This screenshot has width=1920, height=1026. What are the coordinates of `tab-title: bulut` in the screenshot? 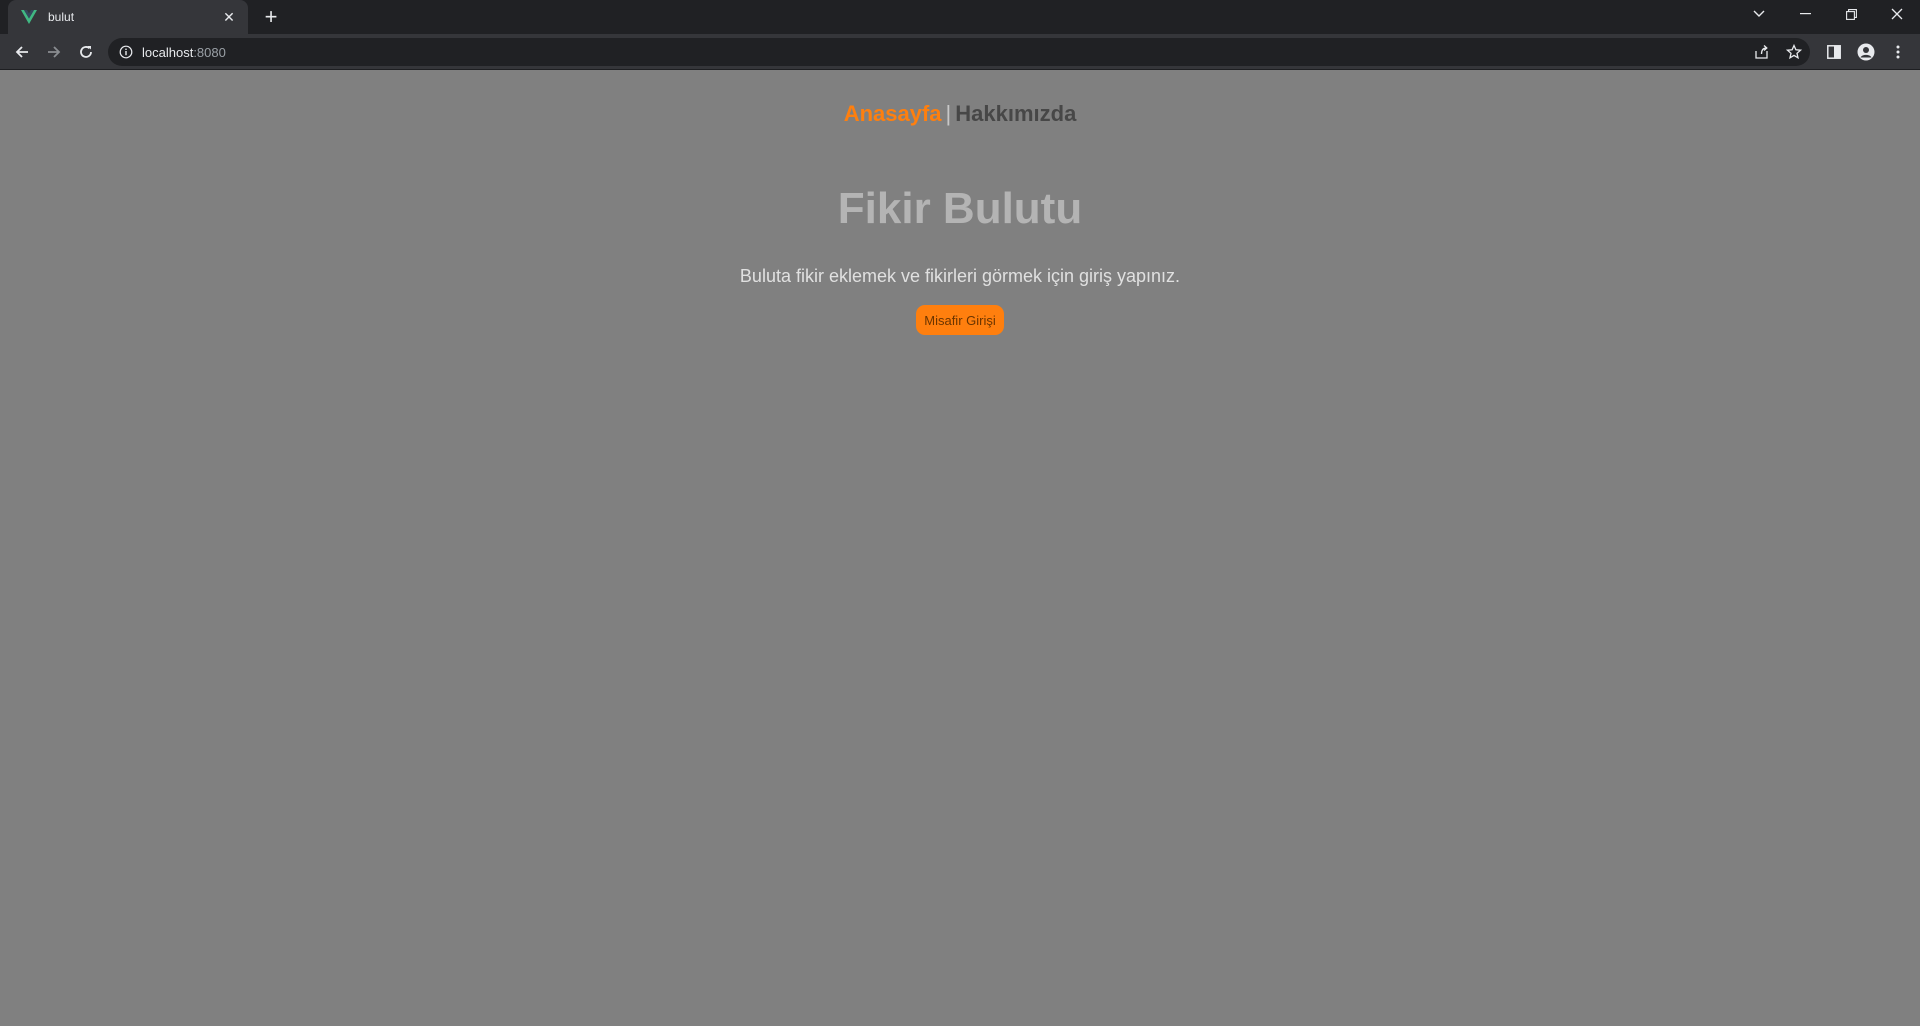 It's located at (61, 17).